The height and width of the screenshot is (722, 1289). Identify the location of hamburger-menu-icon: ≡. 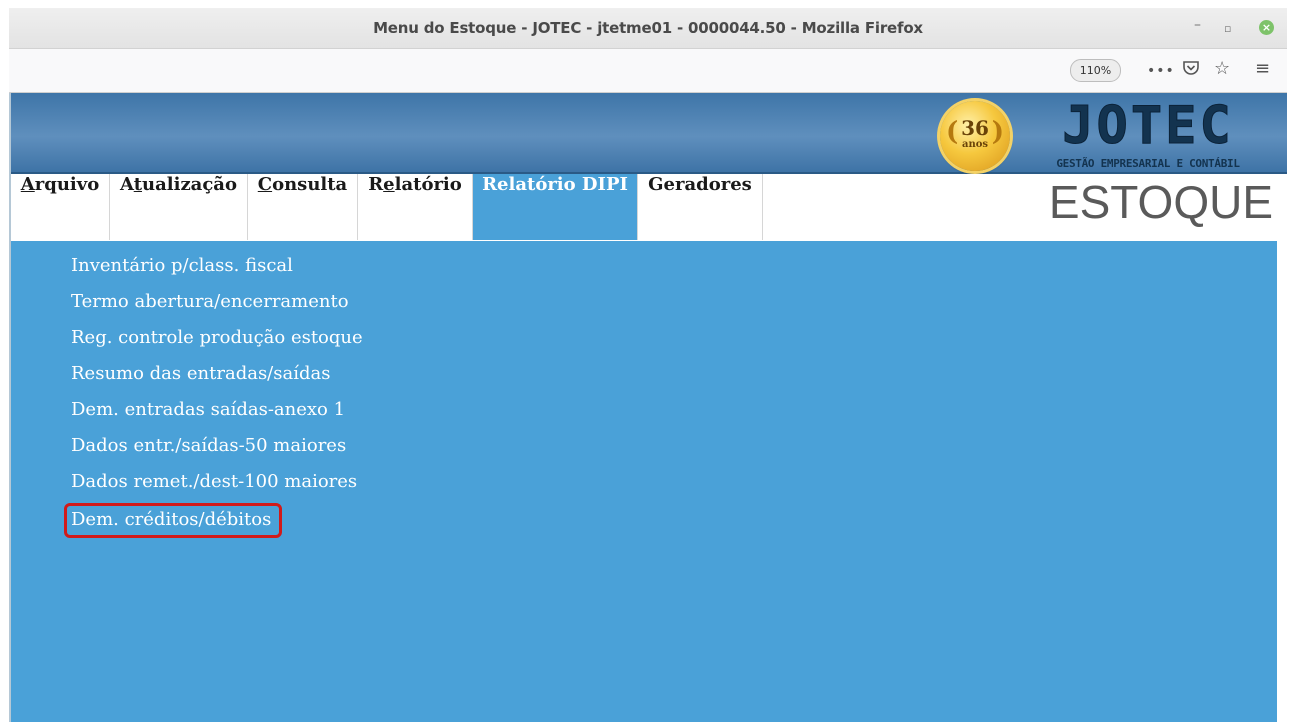
(1262, 69).